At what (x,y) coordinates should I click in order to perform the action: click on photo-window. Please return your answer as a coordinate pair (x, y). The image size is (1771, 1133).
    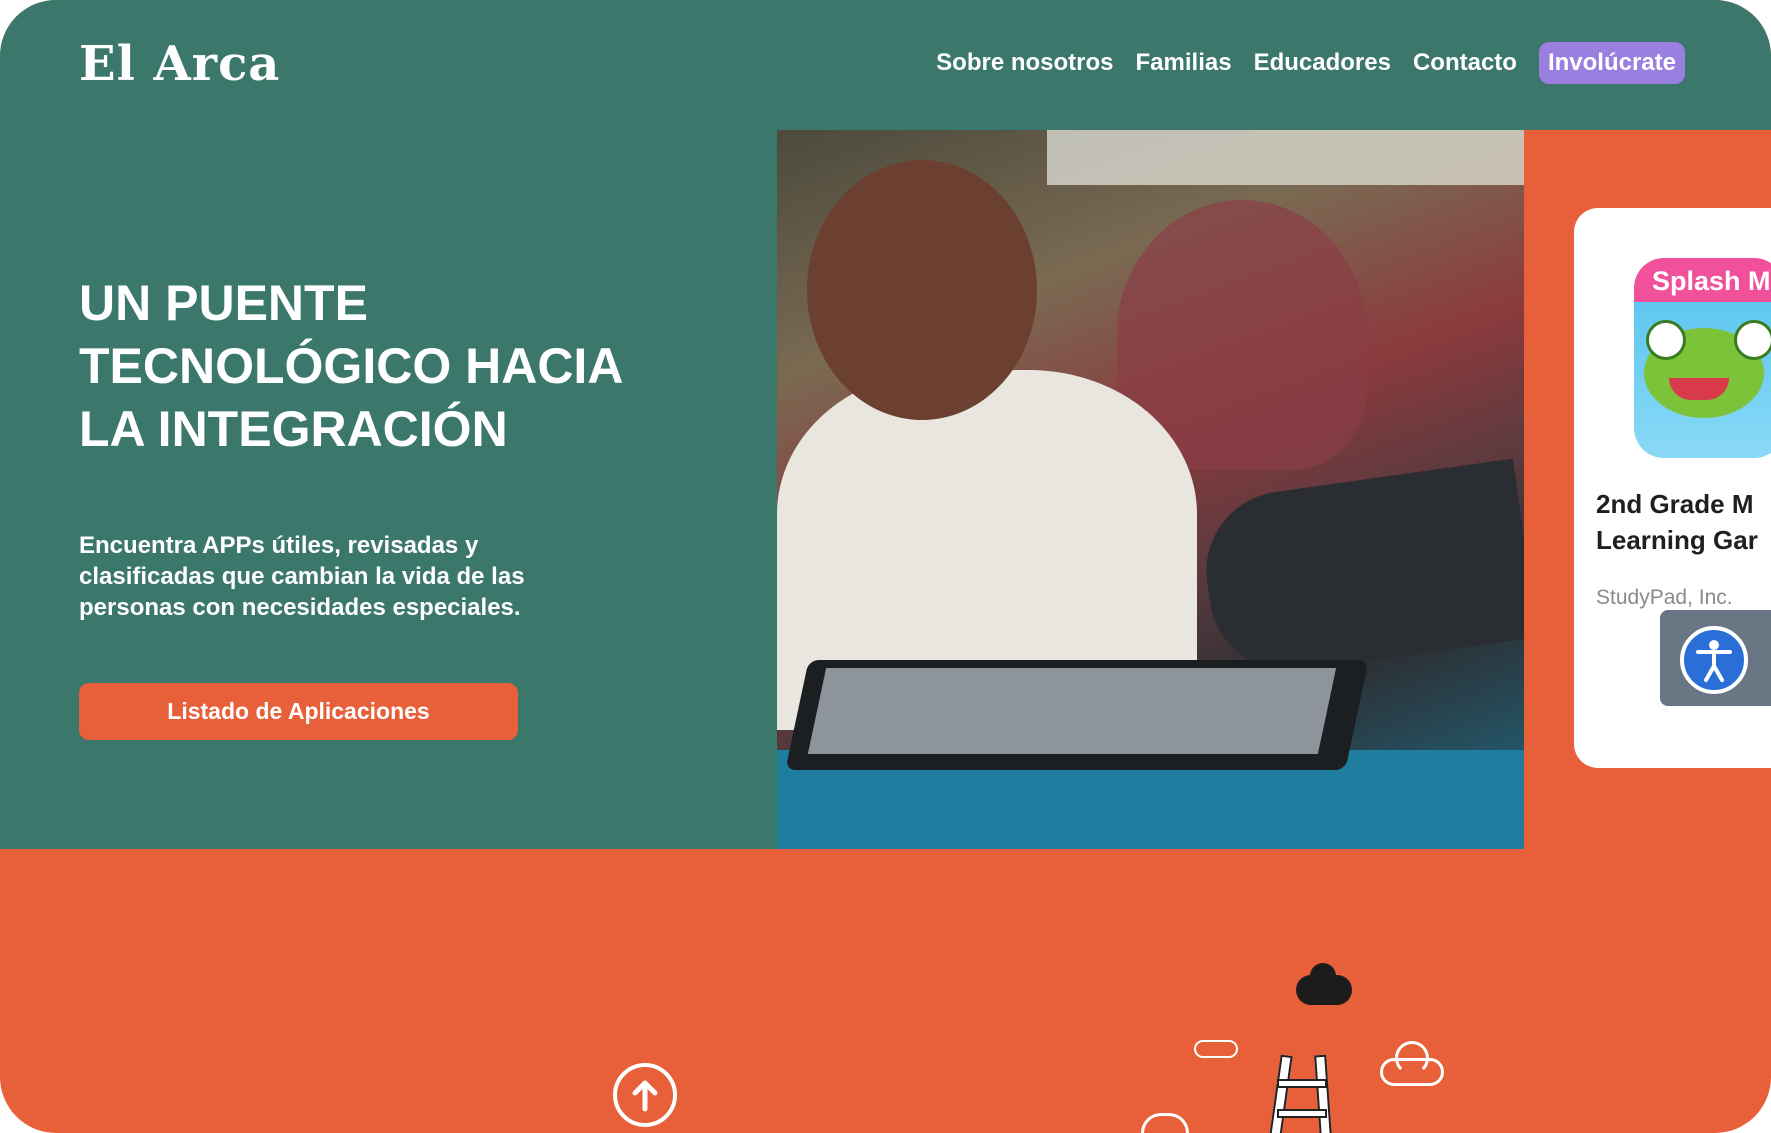
    Looking at the image, I should click on (1285, 157).